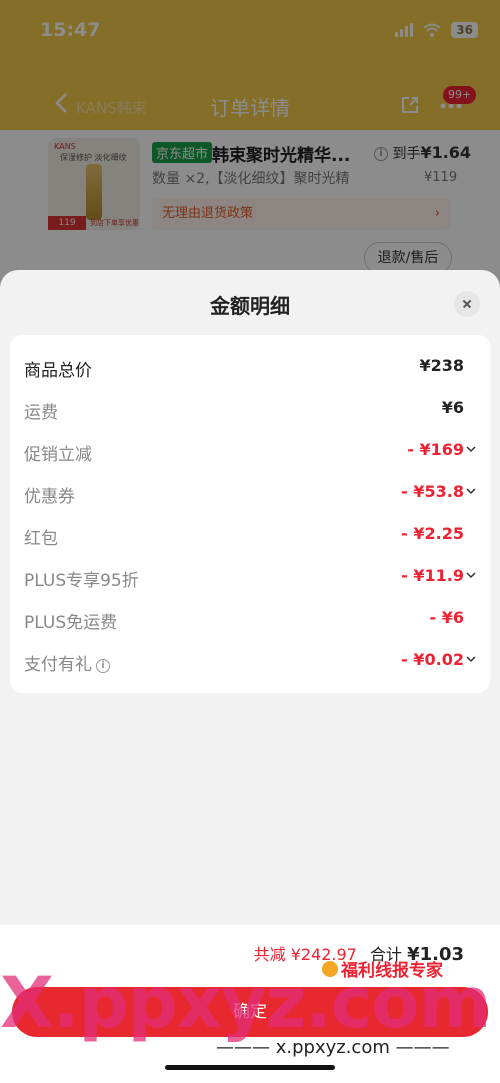 The image size is (500, 1083). I want to click on row-value: ¥6, so click(452, 407).